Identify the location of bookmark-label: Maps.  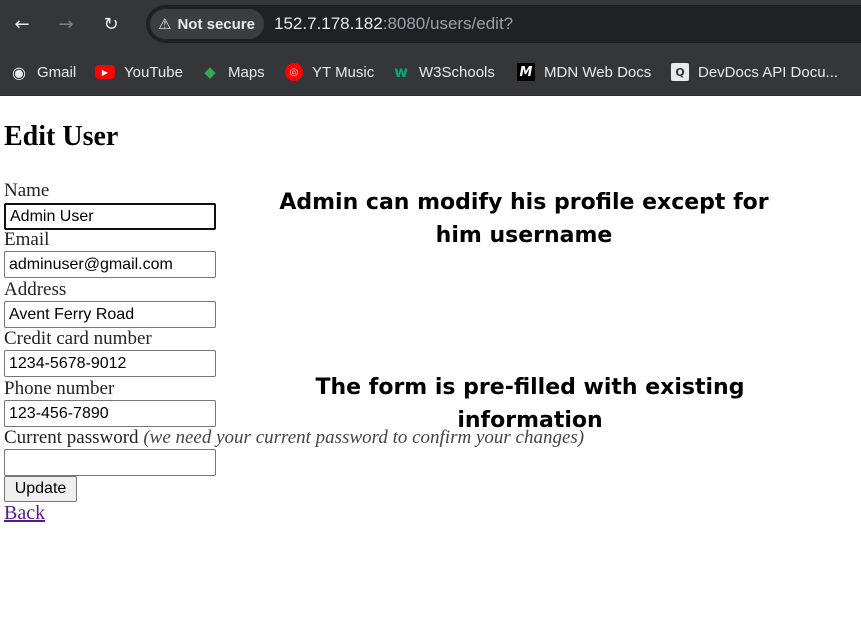
(246, 72).